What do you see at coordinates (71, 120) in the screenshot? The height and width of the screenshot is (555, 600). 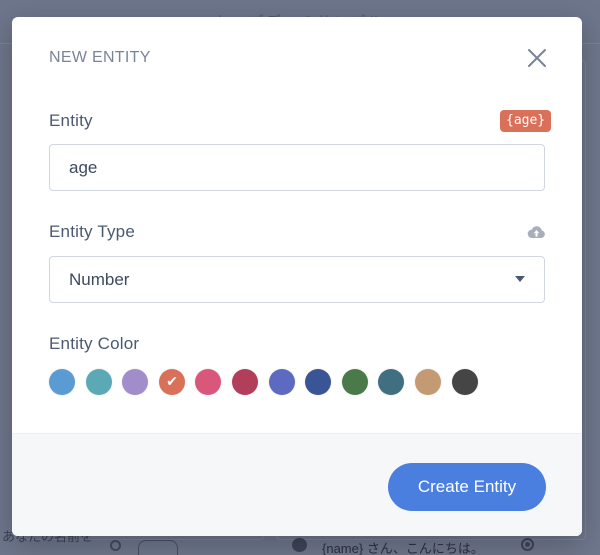 I see `entity-label: Entity` at bounding box center [71, 120].